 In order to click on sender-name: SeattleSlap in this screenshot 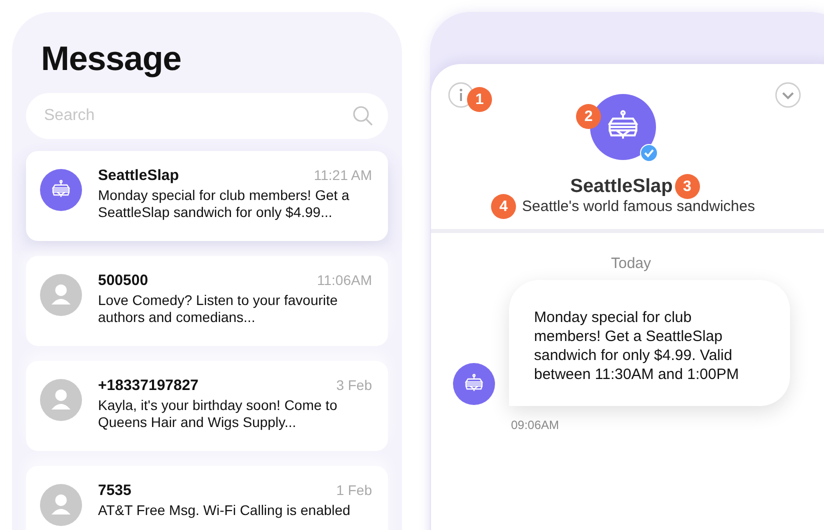, I will do `click(138, 175)`.